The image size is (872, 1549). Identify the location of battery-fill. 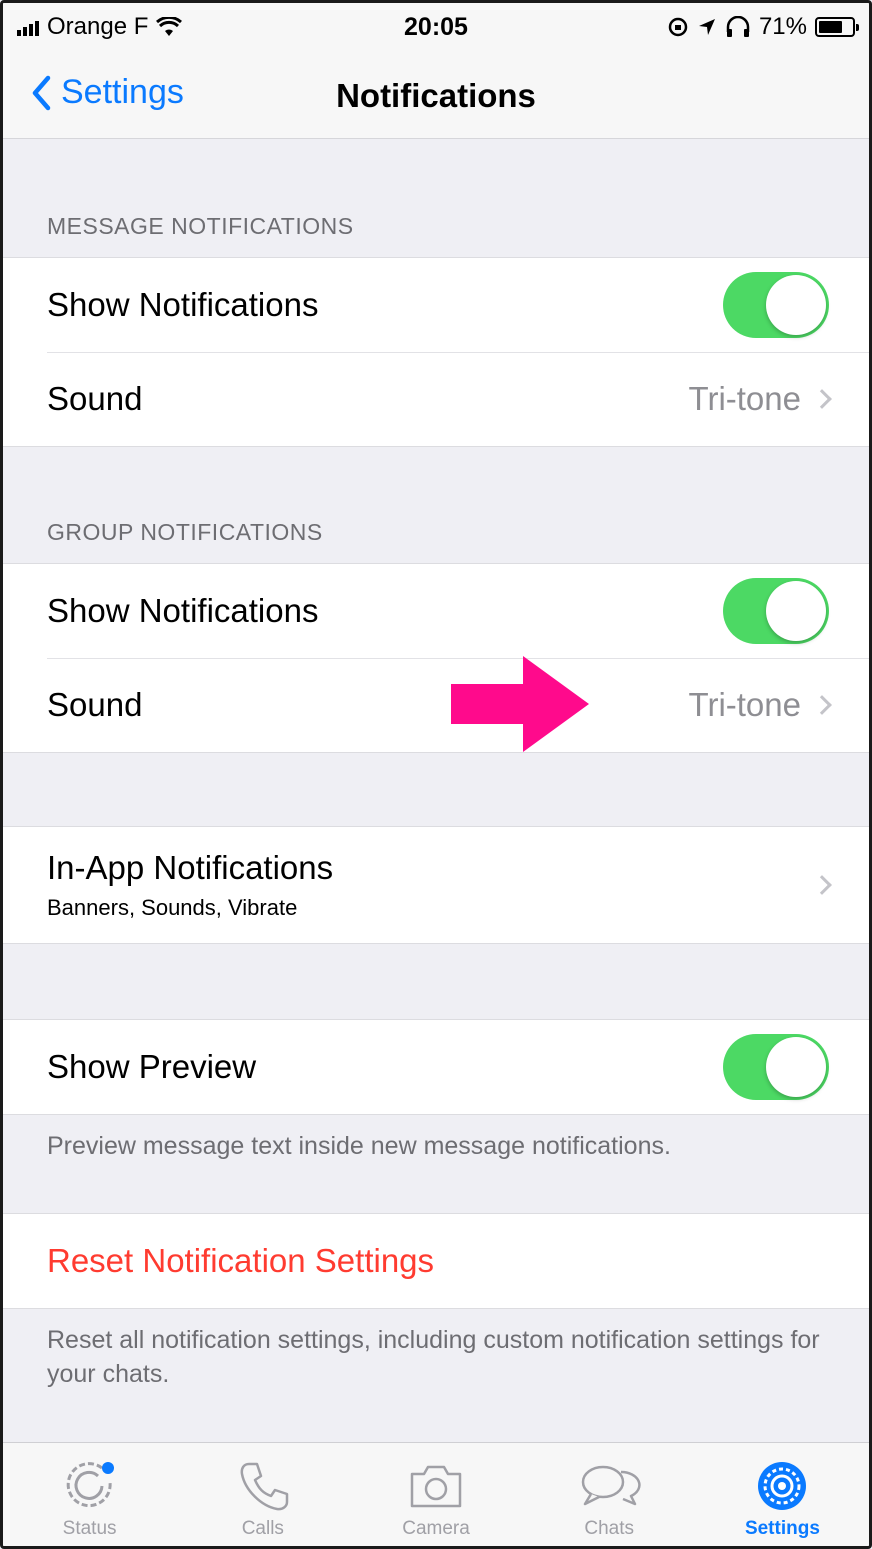
(830, 27).